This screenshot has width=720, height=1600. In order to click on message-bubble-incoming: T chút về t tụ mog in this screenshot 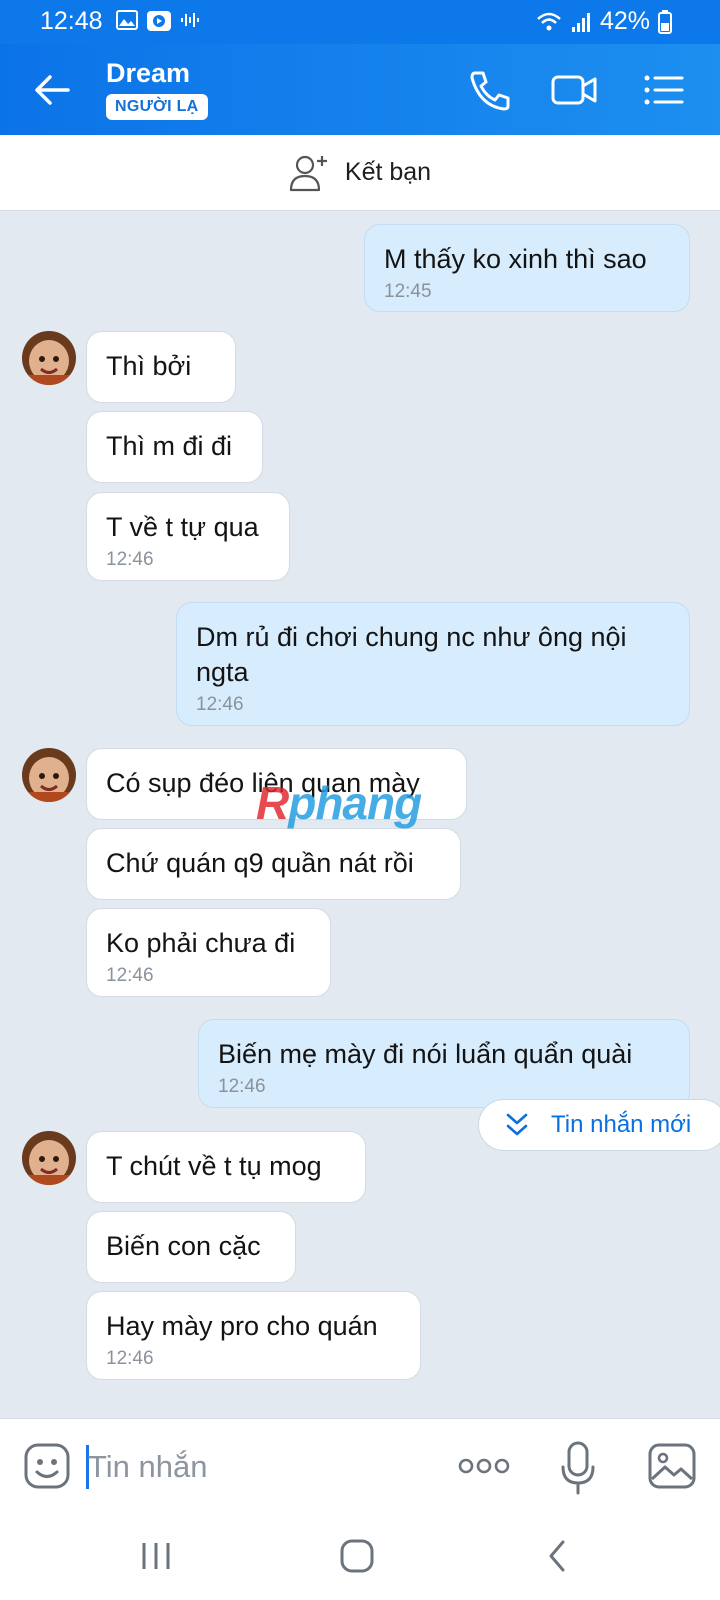, I will do `click(226, 1167)`.